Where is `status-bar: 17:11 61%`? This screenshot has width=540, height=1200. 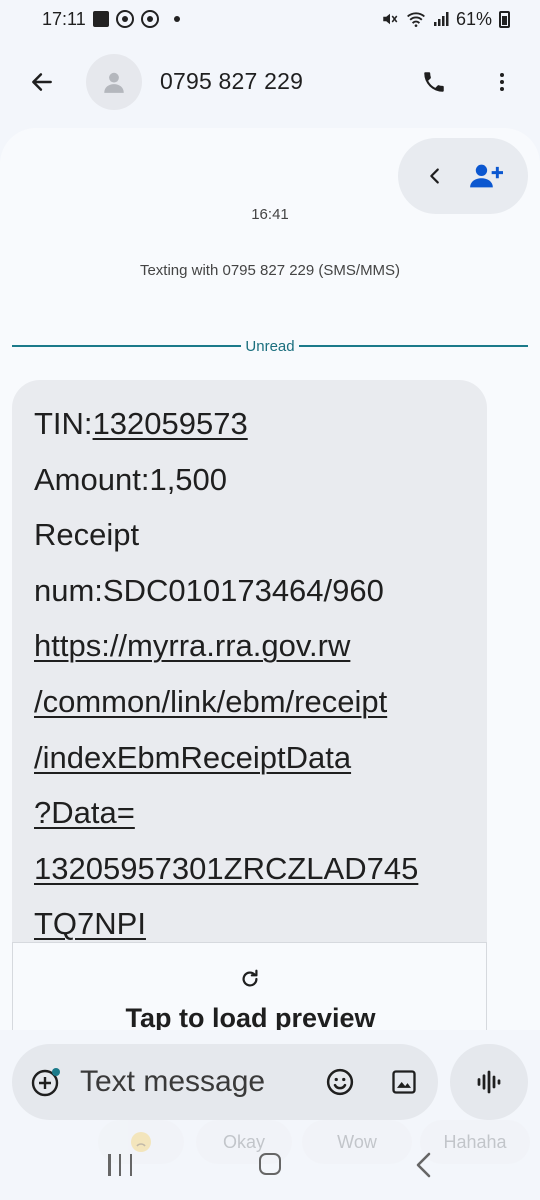
status-bar: 17:11 61% is located at coordinates (270, 19).